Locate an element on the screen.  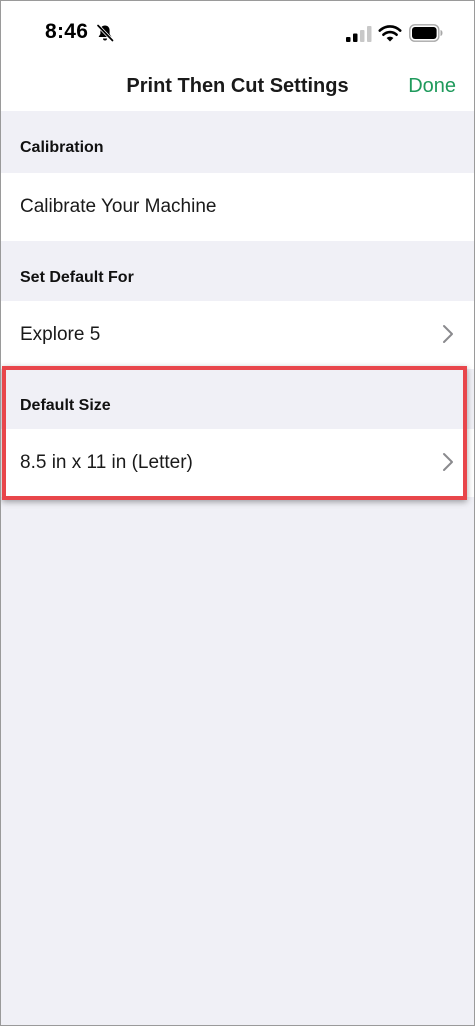
wifi-icon is located at coordinates (390, 33).